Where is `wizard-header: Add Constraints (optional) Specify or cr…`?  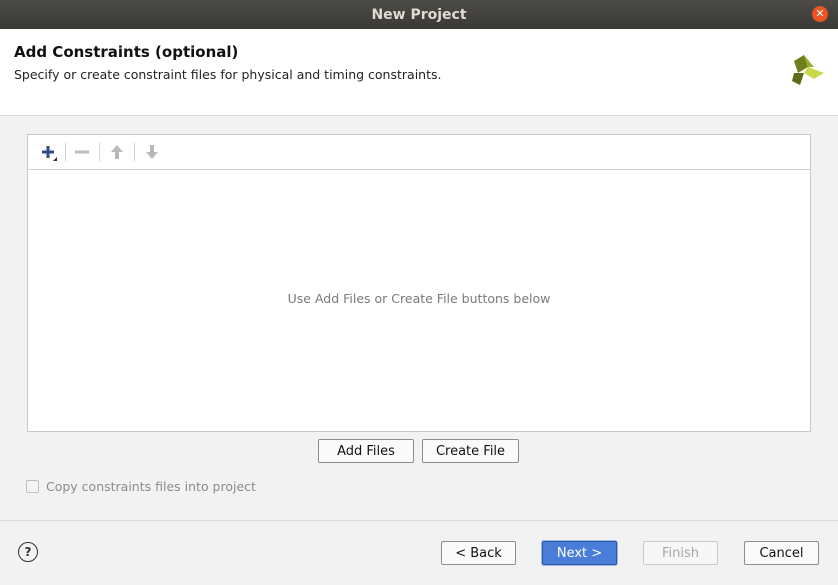
wizard-header: Add Constraints (optional) Specify or cr… is located at coordinates (419, 72).